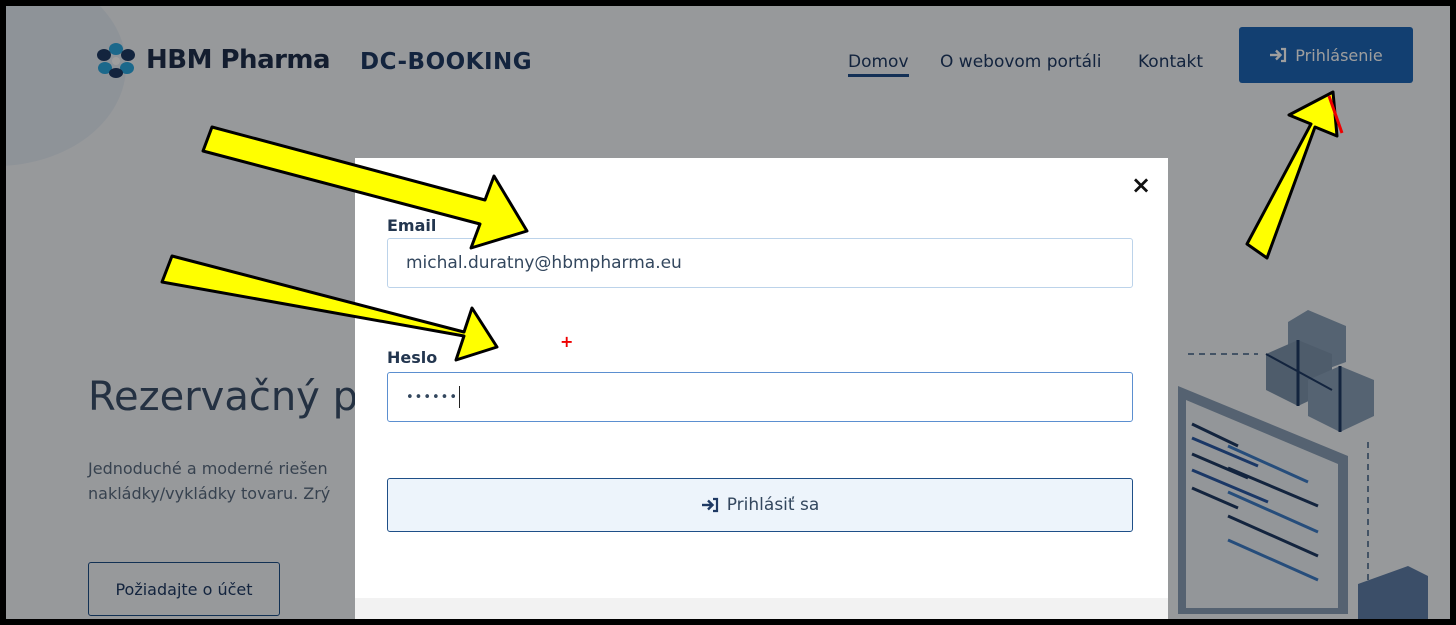 The height and width of the screenshot is (625, 1456). What do you see at coordinates (1292, 175) in the screenshot?
I see `arrow-to-login-button-icon` at bounding box center [1292, 175].